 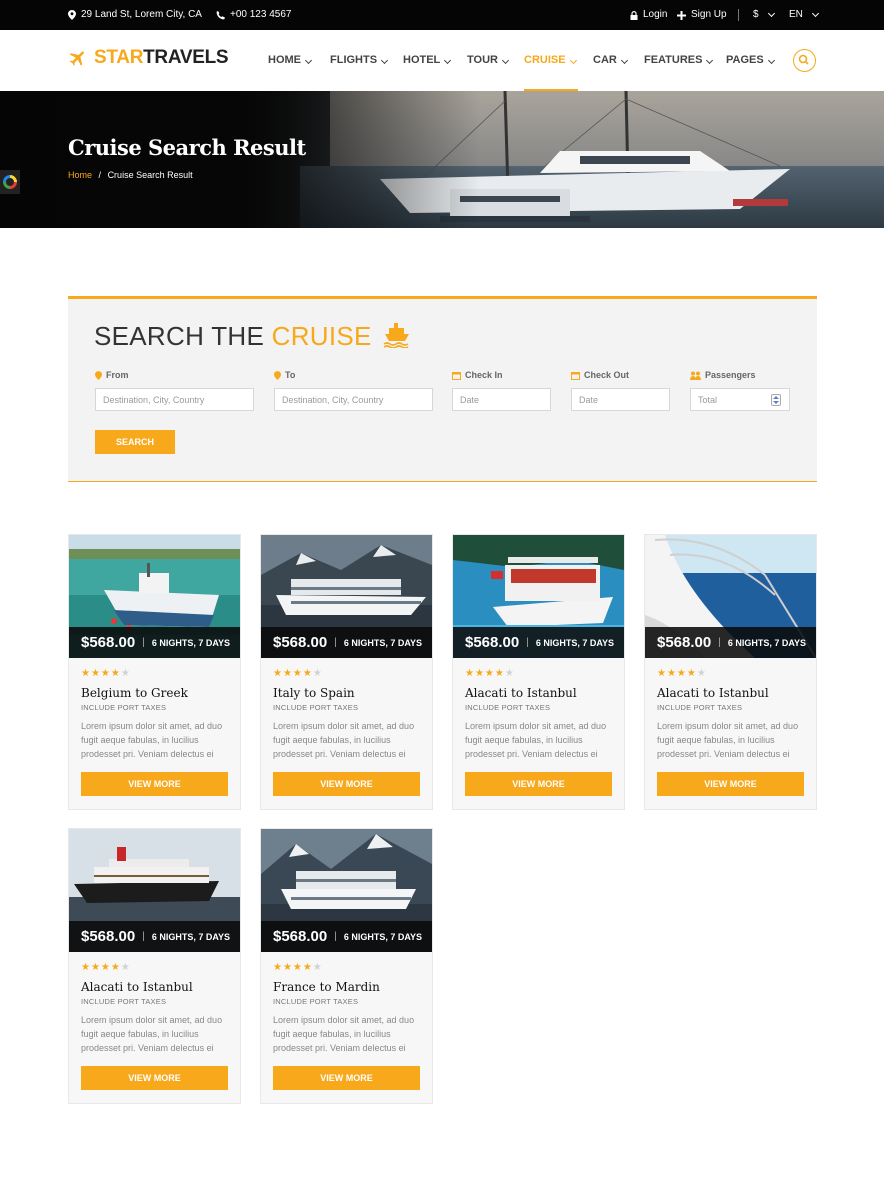 I want to click on breadcrumb: Home / Cruise Search Result, so click(x=130, y=175).